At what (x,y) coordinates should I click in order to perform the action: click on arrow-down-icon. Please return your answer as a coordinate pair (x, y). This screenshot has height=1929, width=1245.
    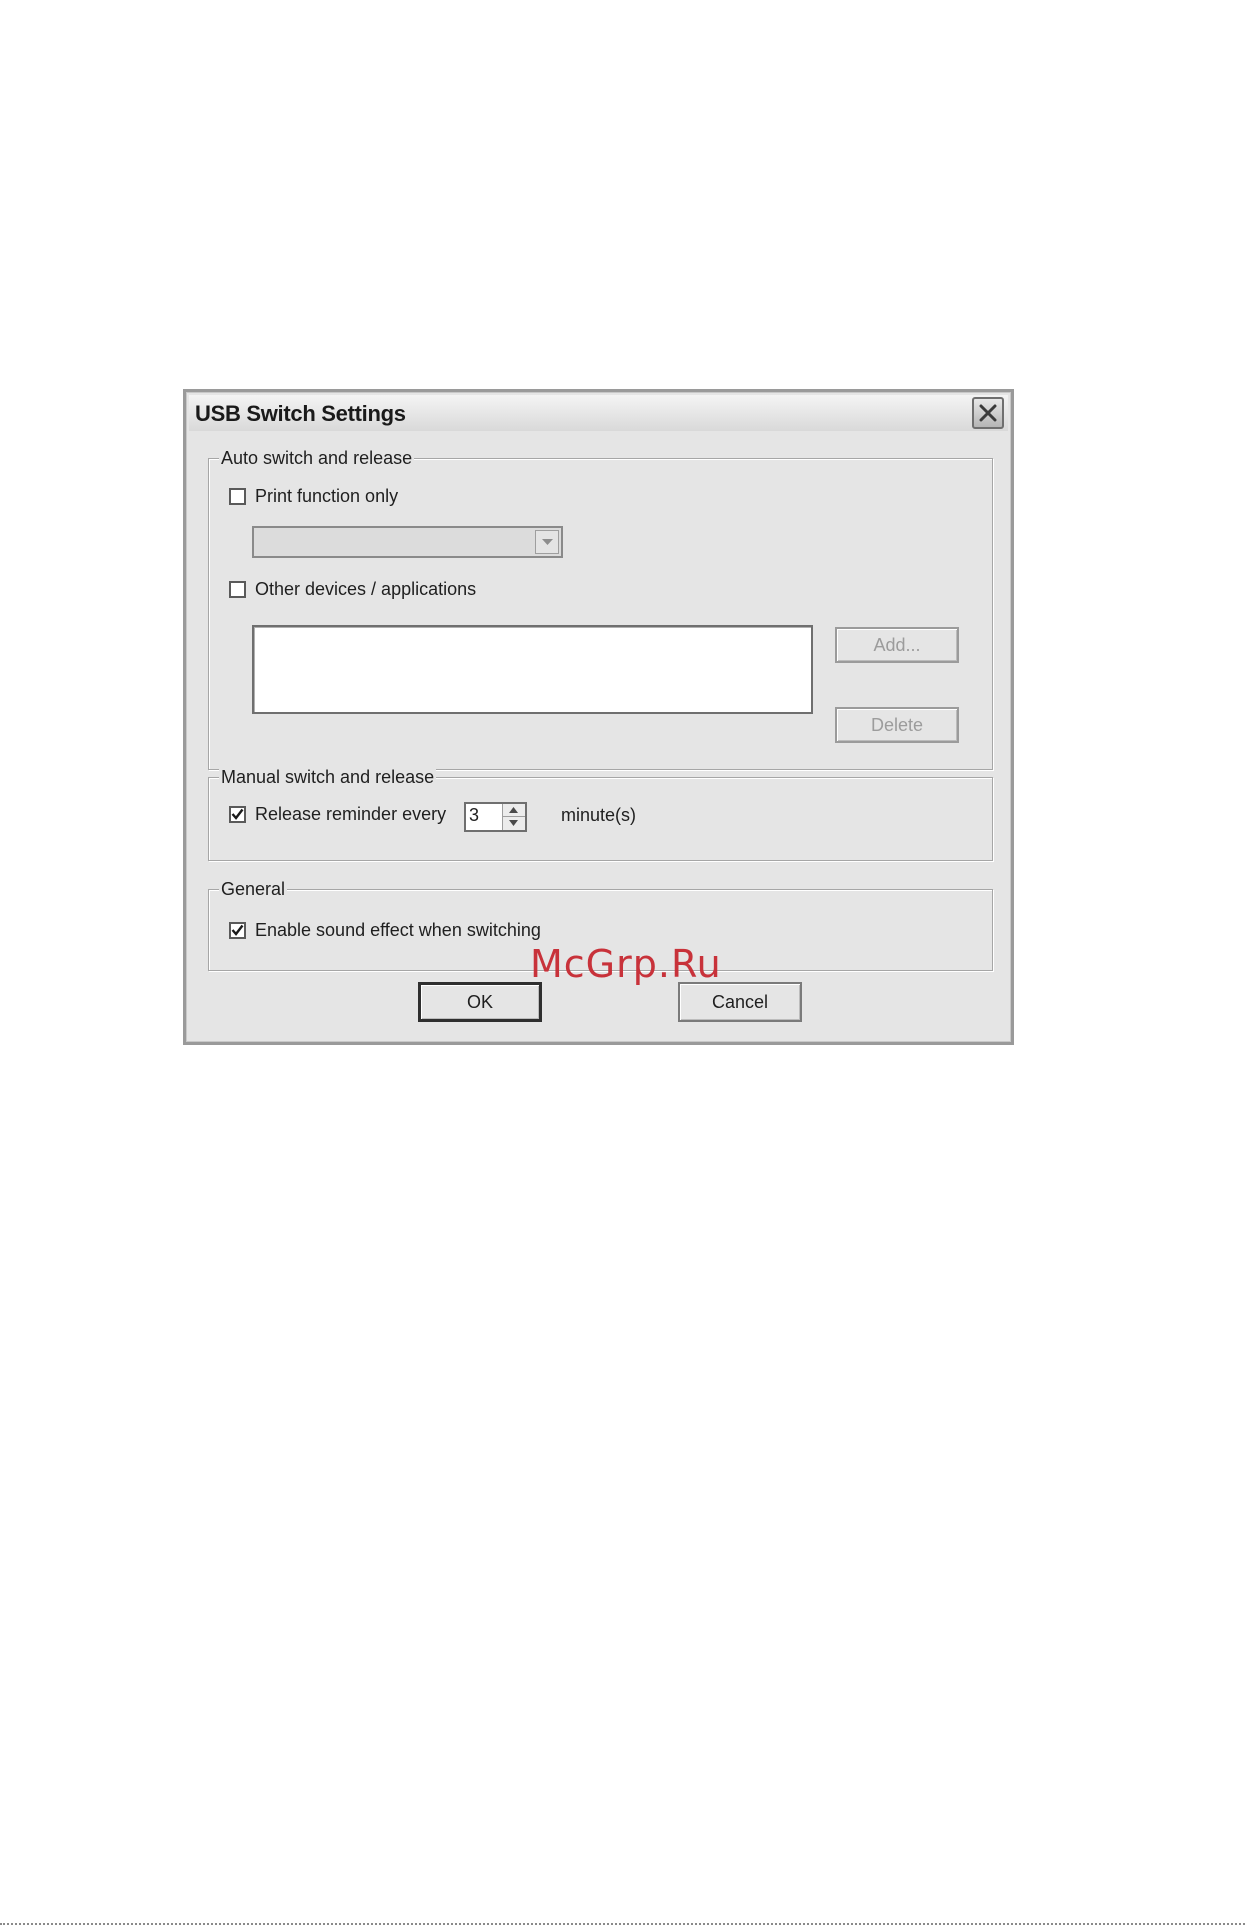
    Looking at the image, I should click on (513, 823).